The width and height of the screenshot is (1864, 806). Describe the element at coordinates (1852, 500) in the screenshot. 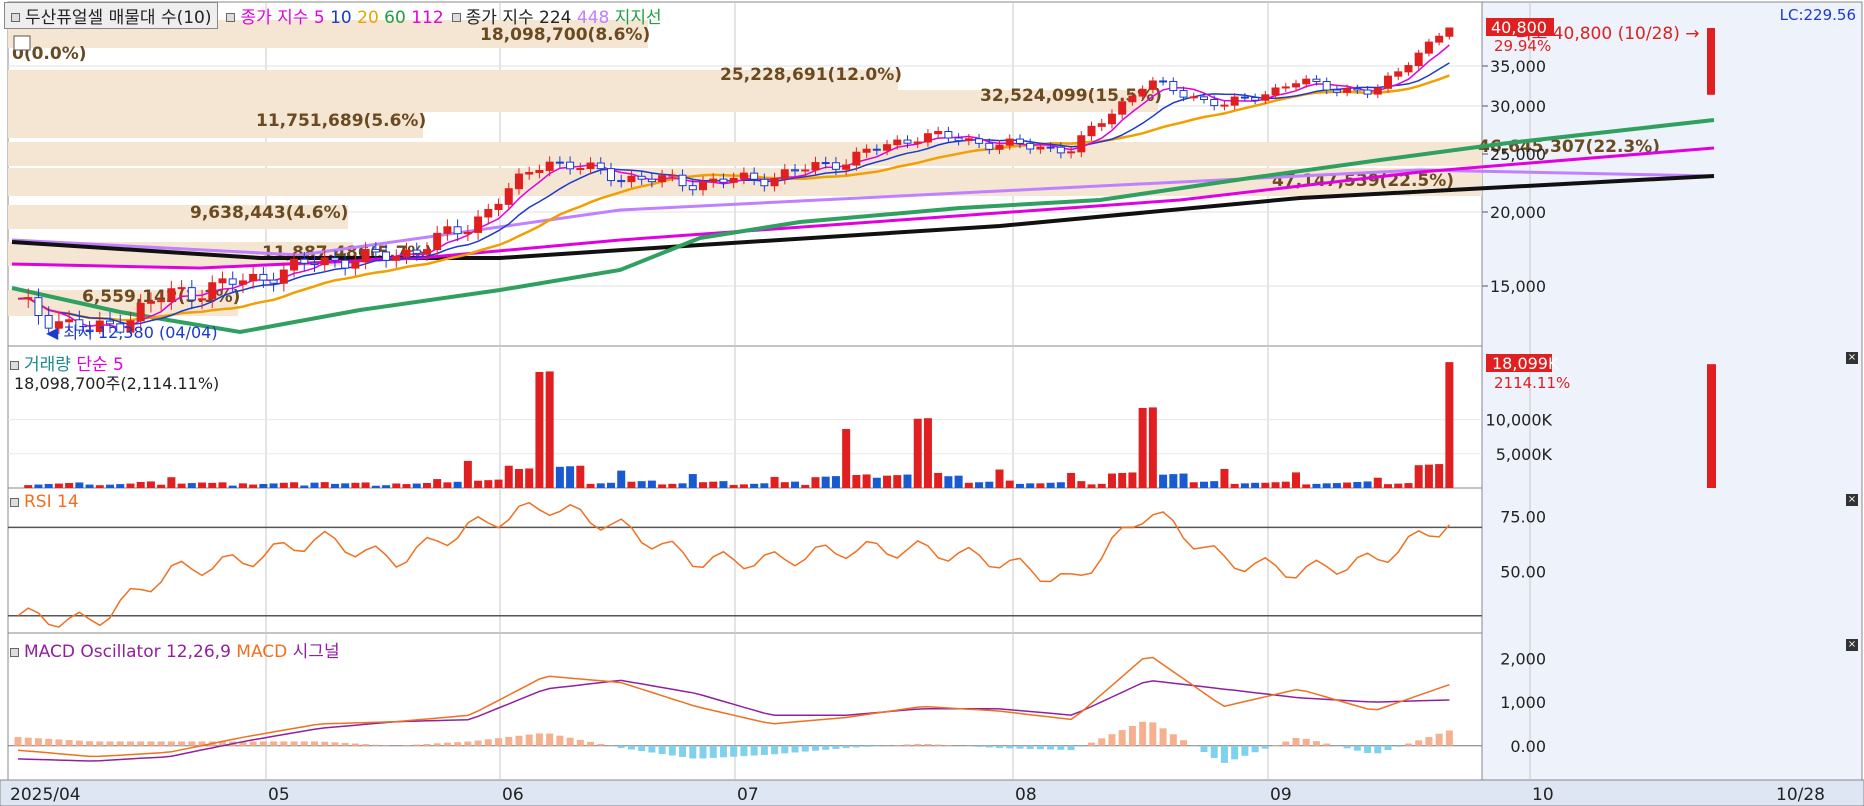

I see `rsi-close-icon: ×` at that location.